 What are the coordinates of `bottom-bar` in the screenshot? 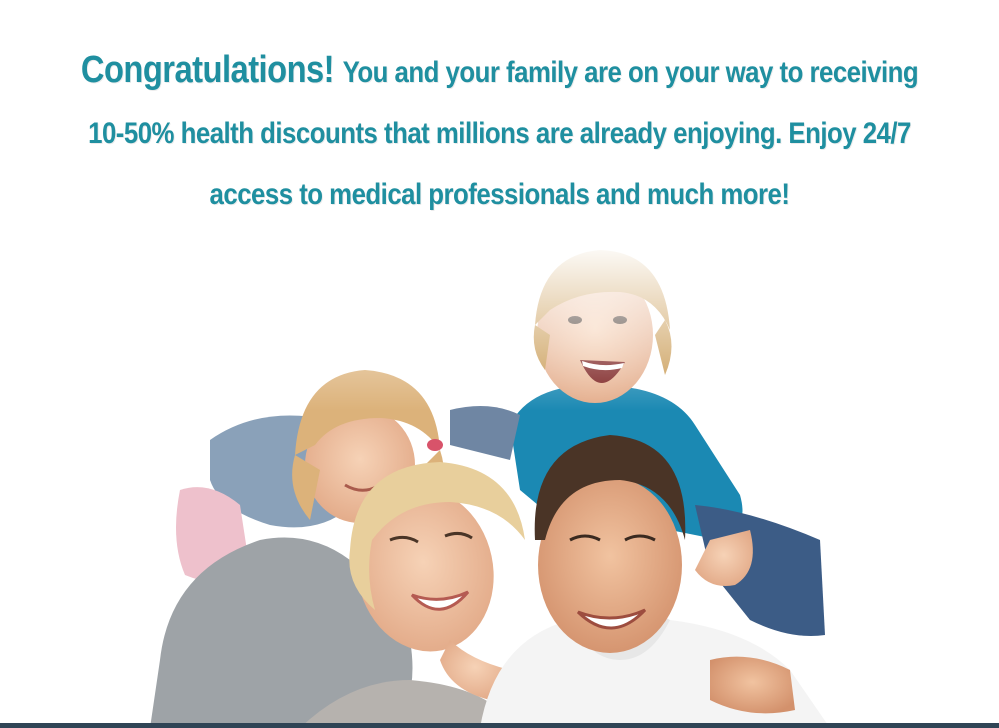 It's located at (499, 725).